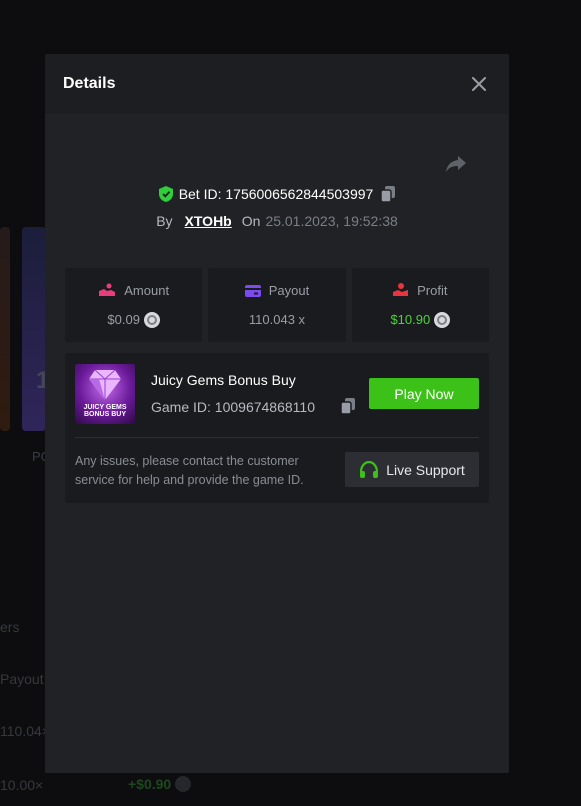 The width and height of the screenshot is (581, 806). I want to click on divider, so click(277, 437).